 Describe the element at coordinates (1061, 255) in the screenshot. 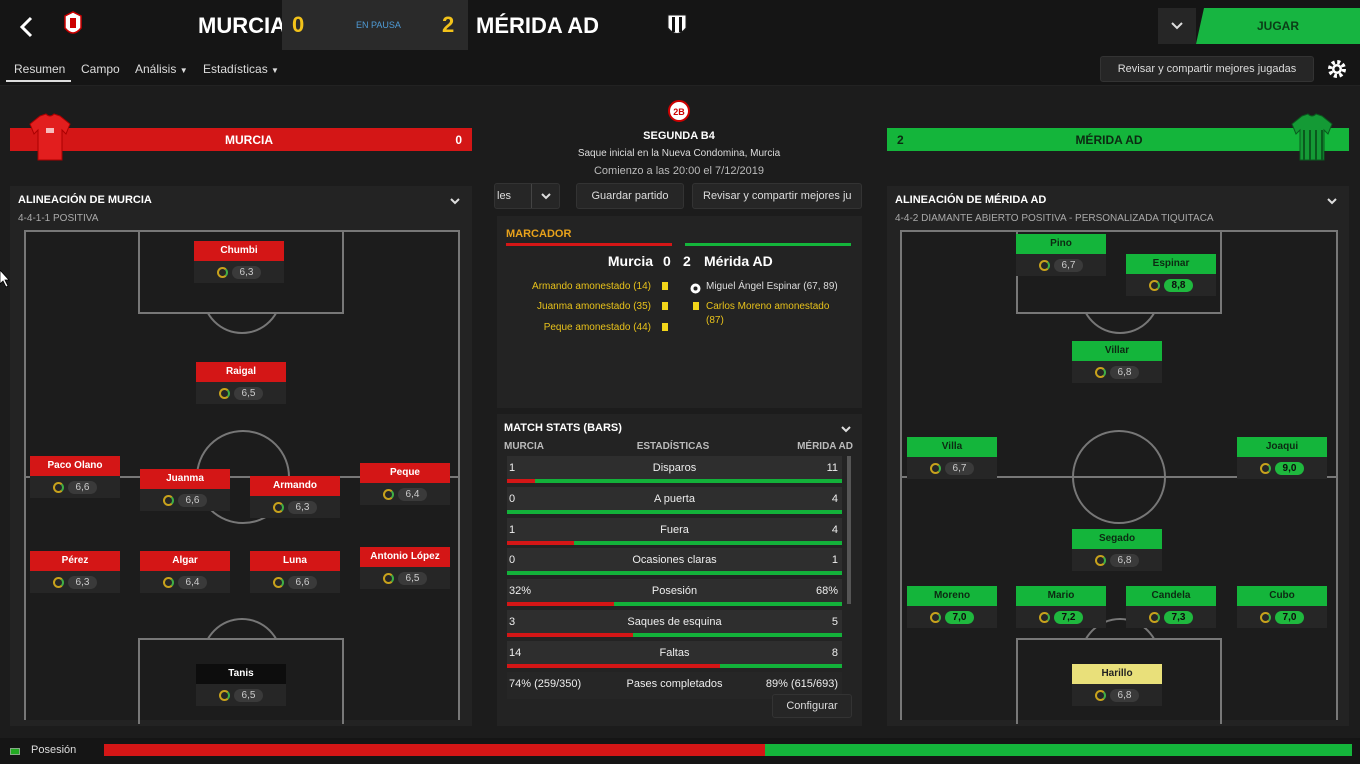

I see `away-player-card: Pino 6,7` at that location.